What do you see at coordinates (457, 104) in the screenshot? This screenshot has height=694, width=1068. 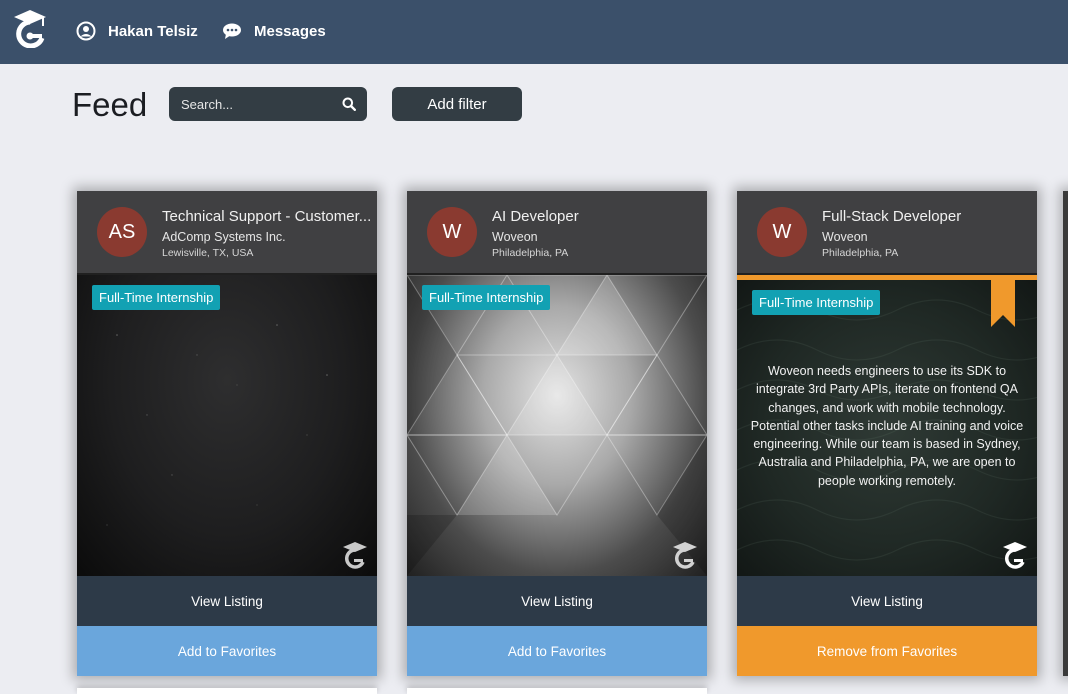 I see `add-filter-button: Add filter` at bounding box center [457, 104].